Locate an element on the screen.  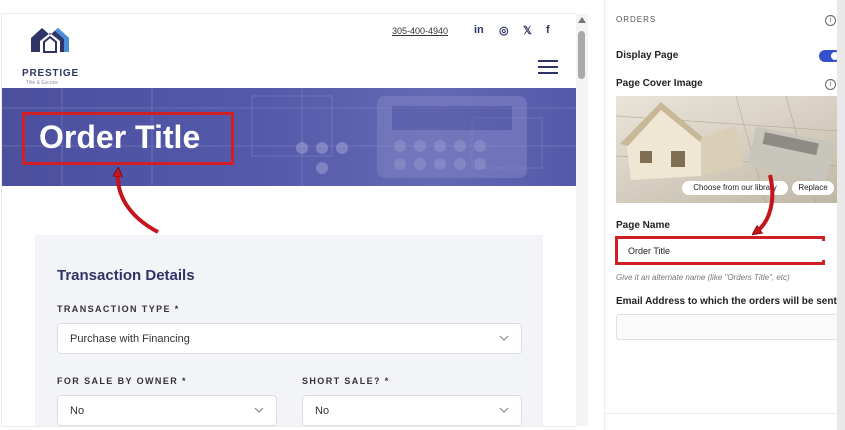
for-sale-by-owner-value: No is located at coordinates (77, 411).